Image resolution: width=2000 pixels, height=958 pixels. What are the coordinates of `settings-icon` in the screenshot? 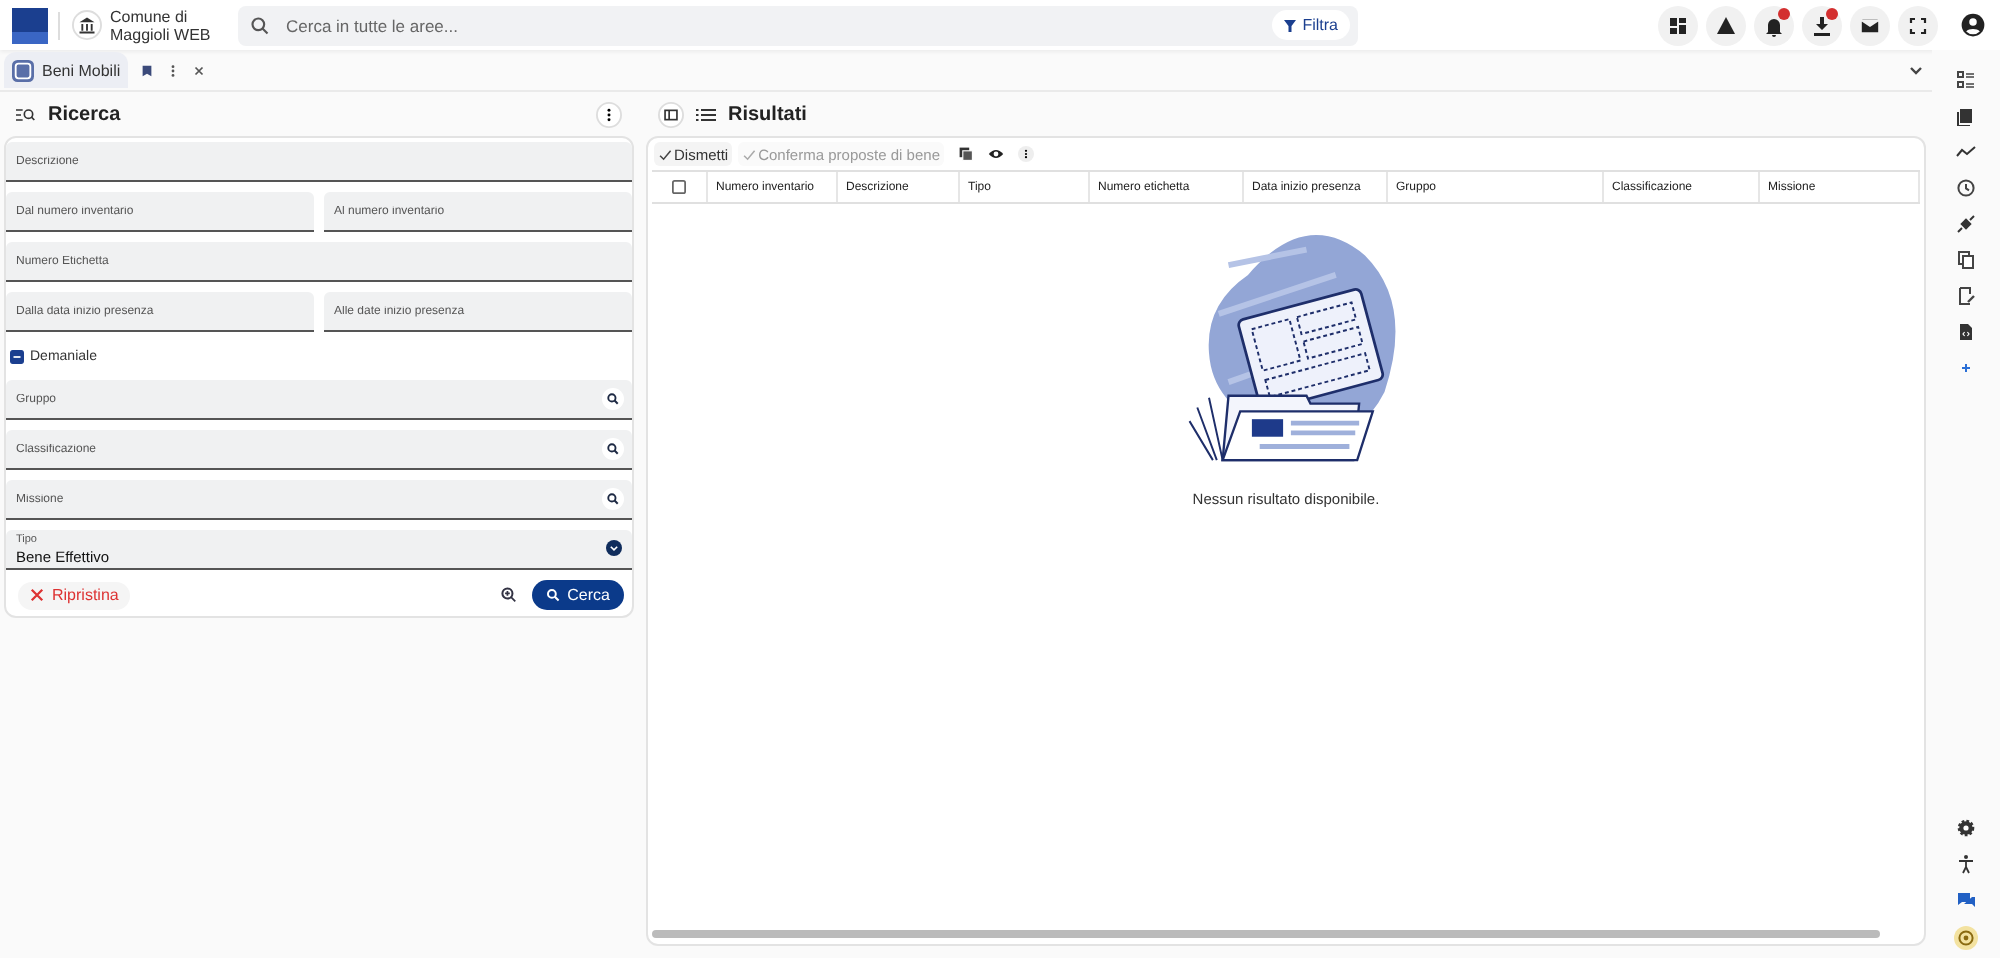 It's located at (1966, 828).